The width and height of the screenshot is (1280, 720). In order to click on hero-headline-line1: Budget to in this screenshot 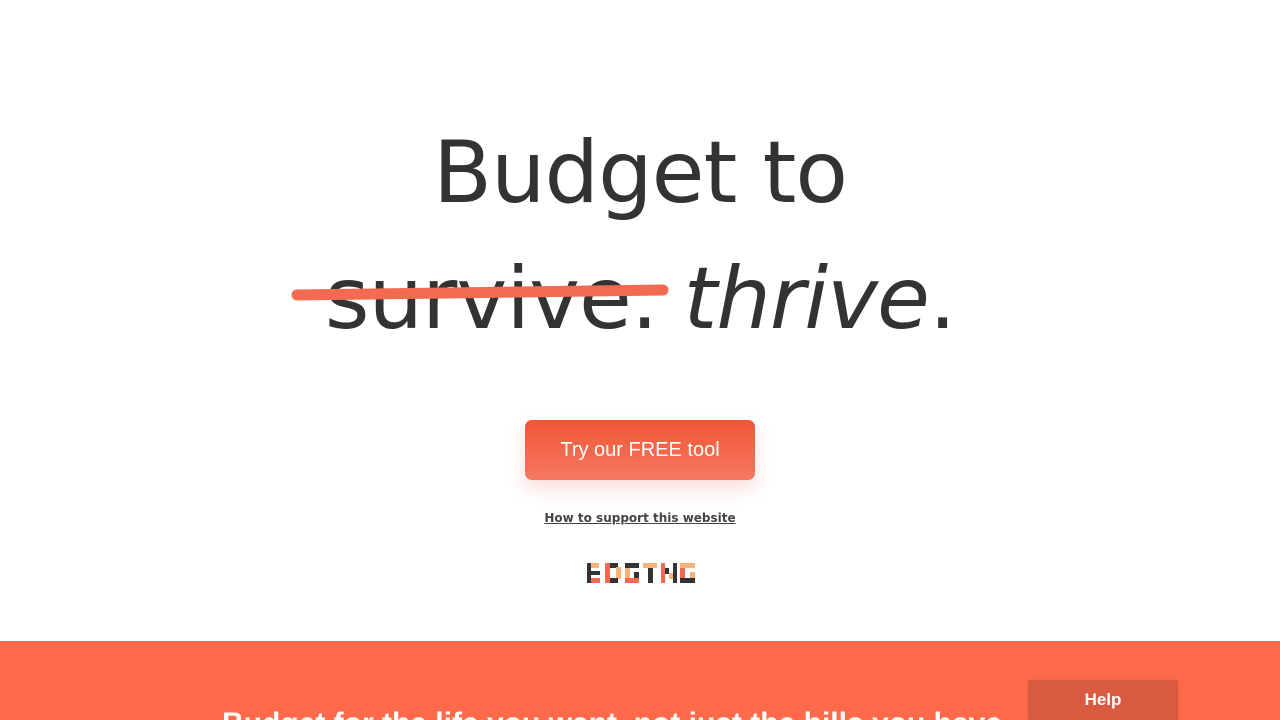, I will do `click(640, 173)`.